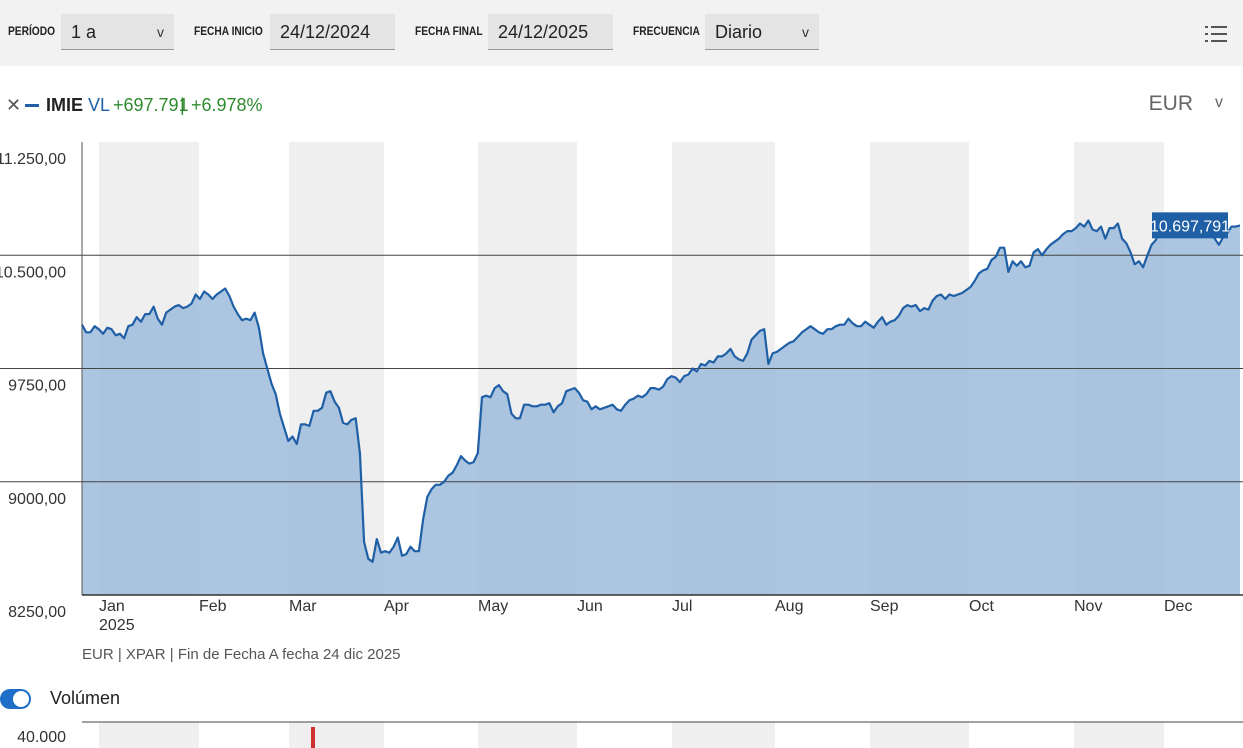 This screenshot has height=748, width=1243. What do you see at coordinates (85, 698) in the screenshot?
I see `volume-label: Volúmen` at bounding box center [85, 698].